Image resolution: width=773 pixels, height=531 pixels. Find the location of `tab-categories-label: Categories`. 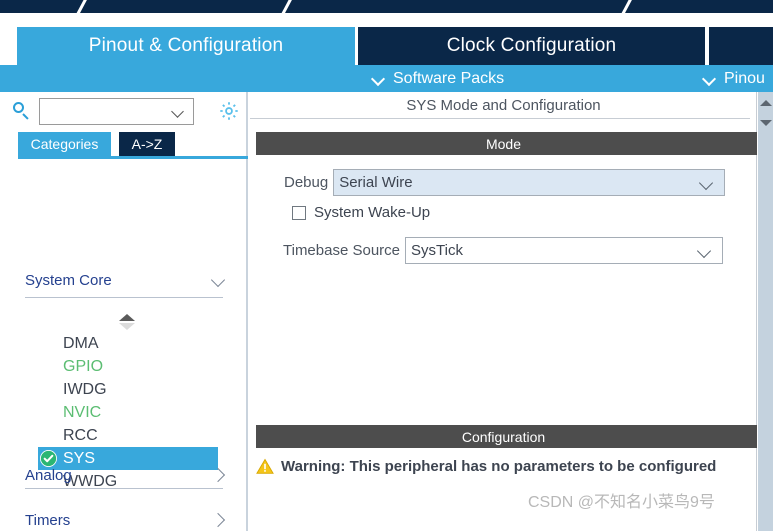

tab-categories-label: Categories is located at coordinates (64, 144).